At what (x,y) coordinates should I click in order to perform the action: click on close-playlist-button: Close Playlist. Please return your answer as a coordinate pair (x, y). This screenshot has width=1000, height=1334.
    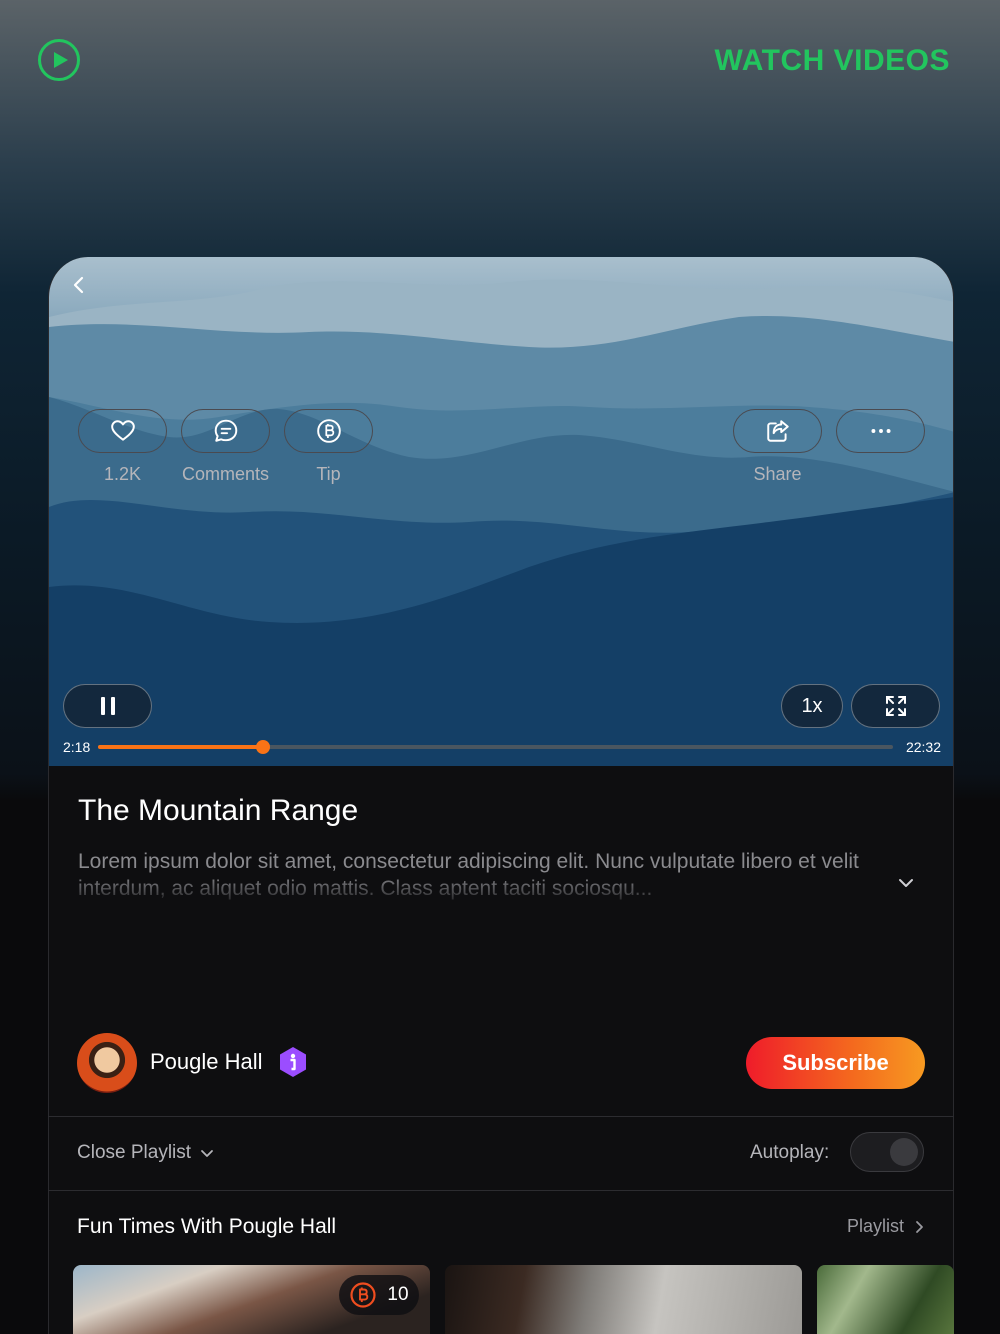
    Looking at the image, I should click on (146, 1153).